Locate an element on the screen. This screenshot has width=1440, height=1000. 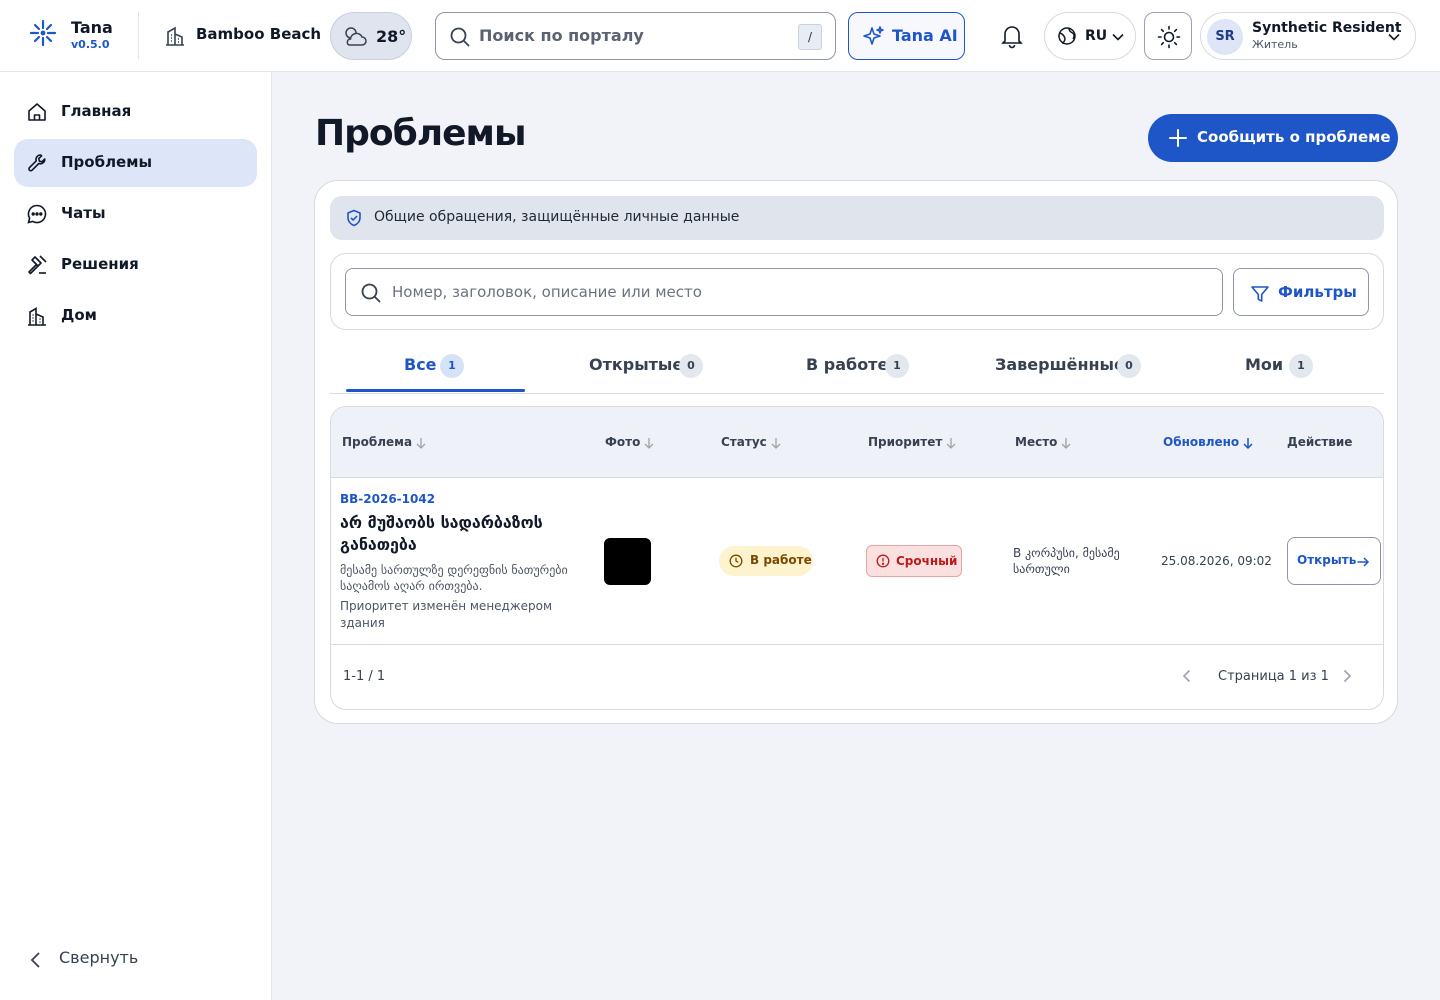
home-icon is located at coordinates (37, 112).